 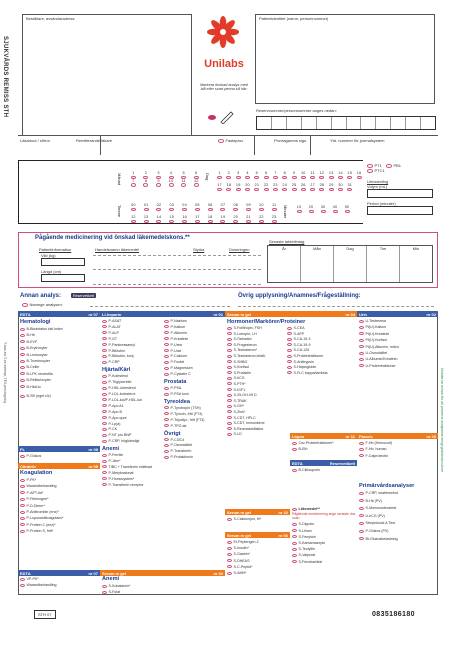 What do you see at coordinates (59, 396) in the screenshot?
I see `list-item: B-SR (eget rör)` at bounding box center [59, 396].